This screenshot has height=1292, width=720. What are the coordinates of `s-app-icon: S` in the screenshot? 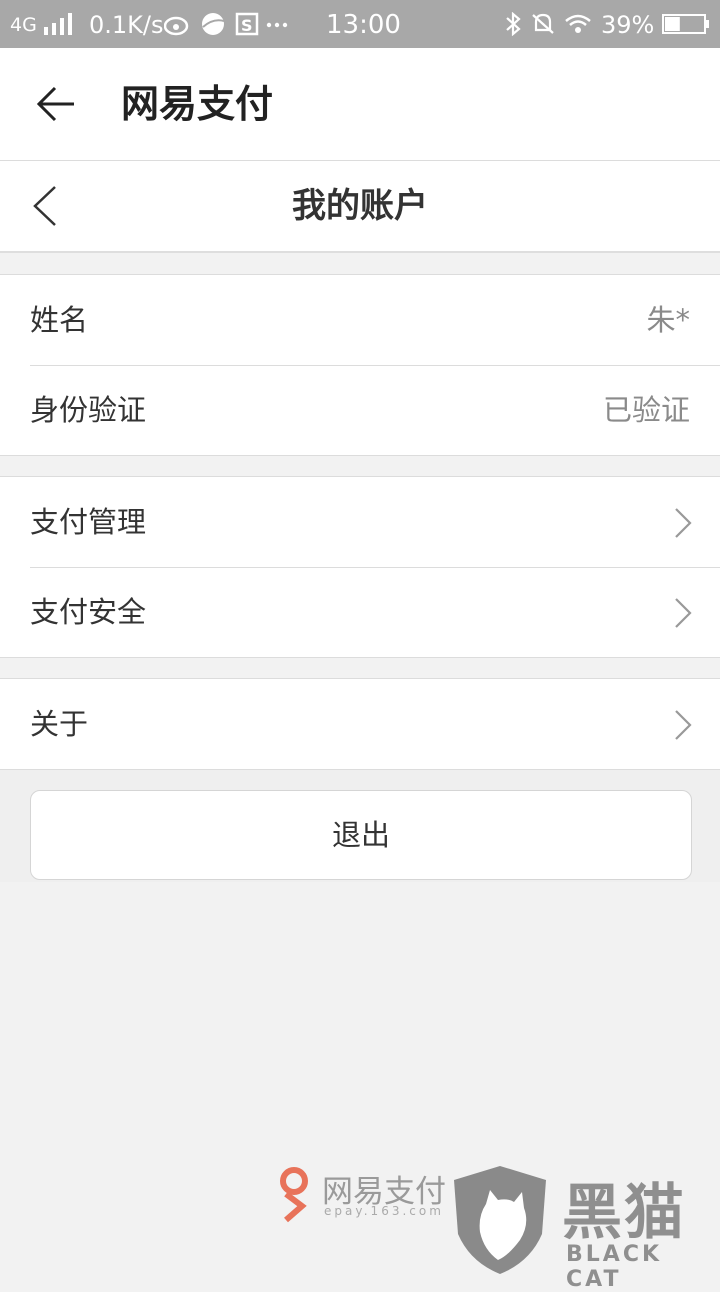 It's located at (247, 24).